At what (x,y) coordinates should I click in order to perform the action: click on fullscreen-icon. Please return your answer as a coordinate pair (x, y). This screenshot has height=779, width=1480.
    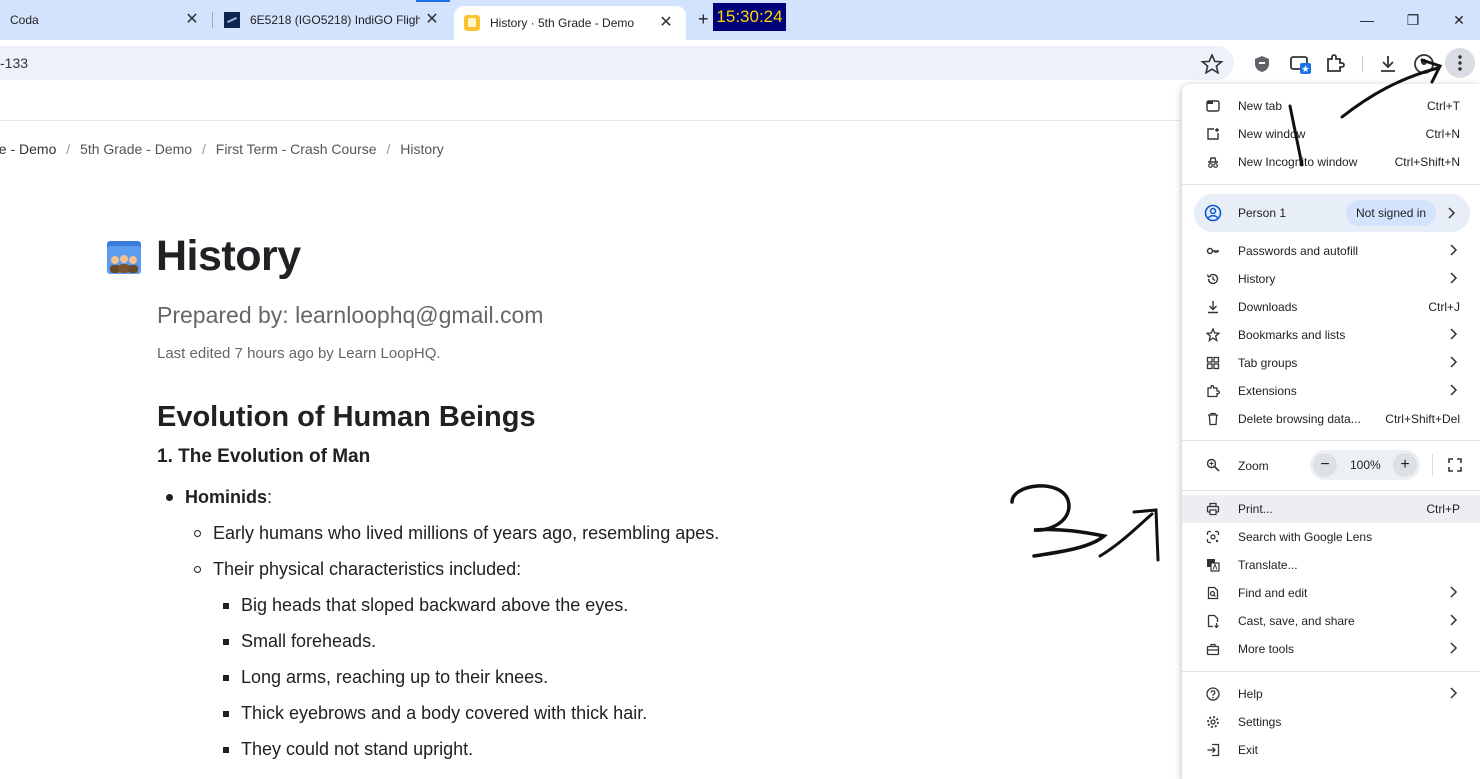
    Looking at the image, I should click on (1455, 465).